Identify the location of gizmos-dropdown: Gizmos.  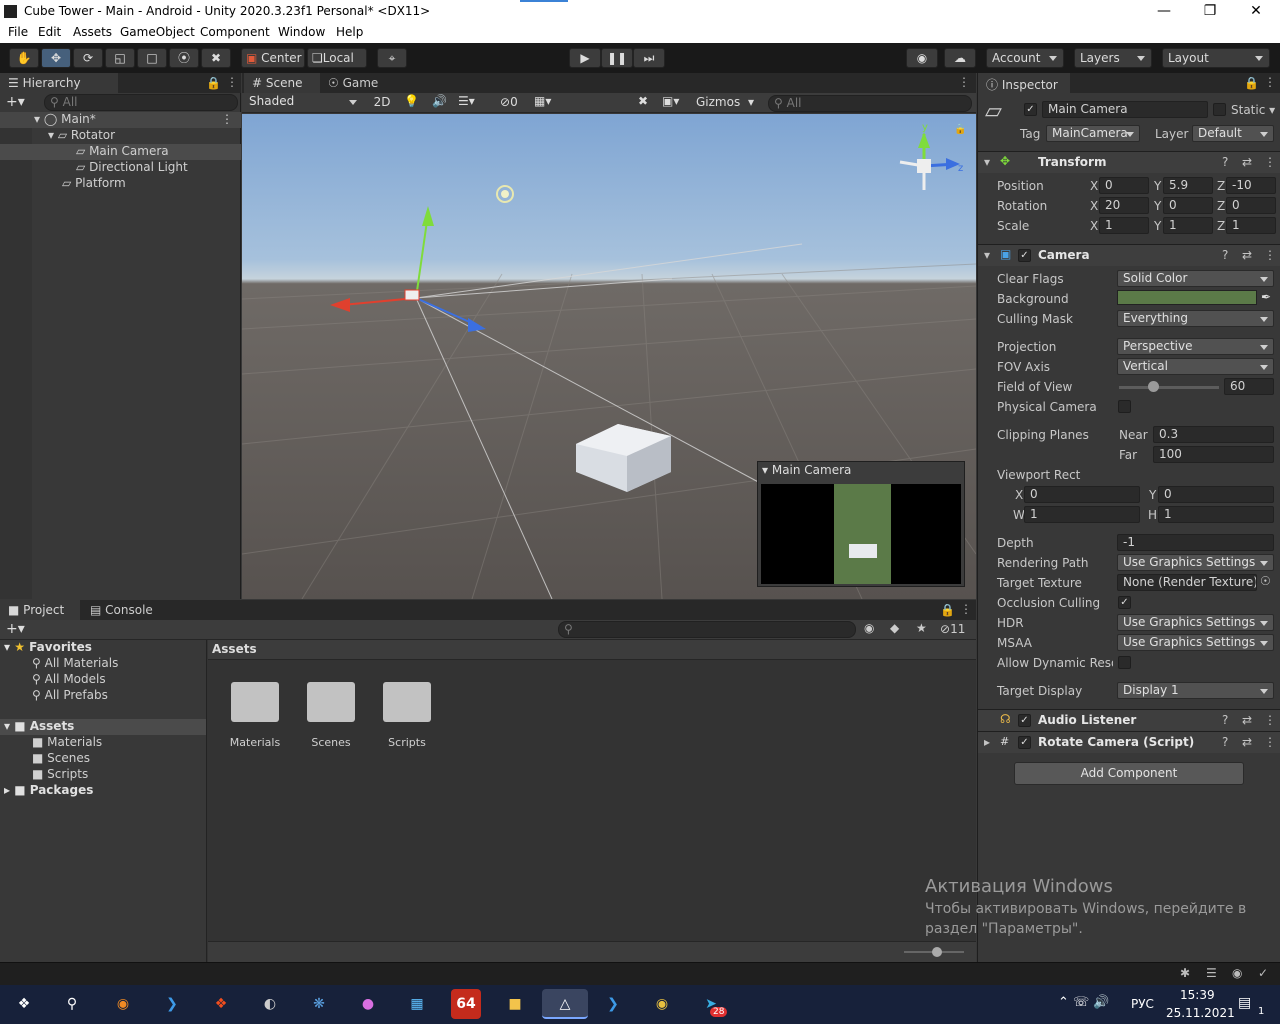
(718, 102).